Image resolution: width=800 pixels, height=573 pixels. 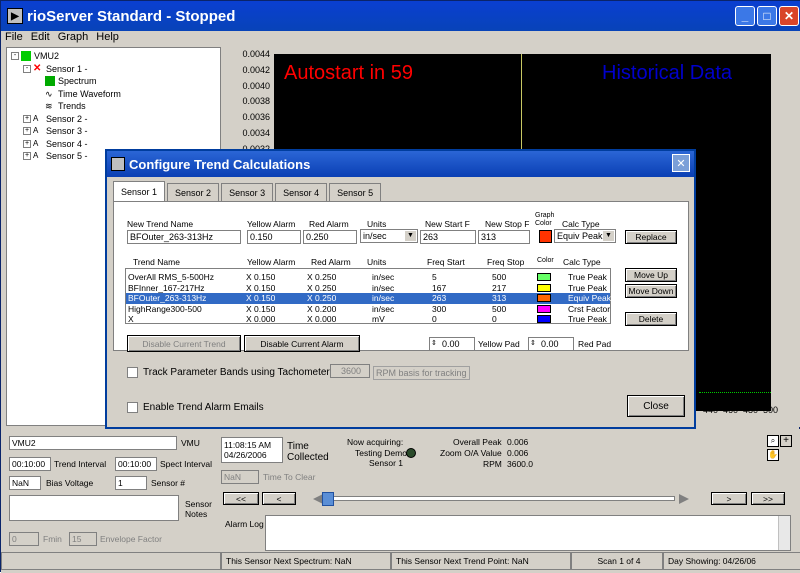 What do you see at coordinates (377, 262) in the screenshot?
I see `col-units: Units` at bounding box center [377, 262].